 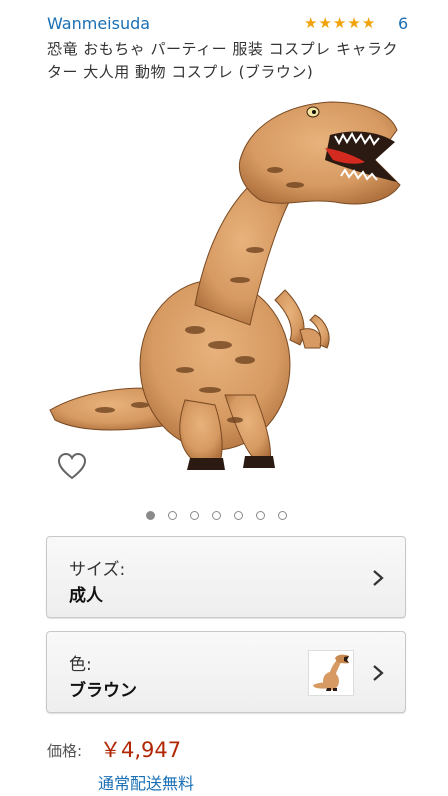 What do you see at coordinates (146, 782) in the screenshot?
I see `free-shipping-link: 通常配送無料` at bounding box center [146, 782].